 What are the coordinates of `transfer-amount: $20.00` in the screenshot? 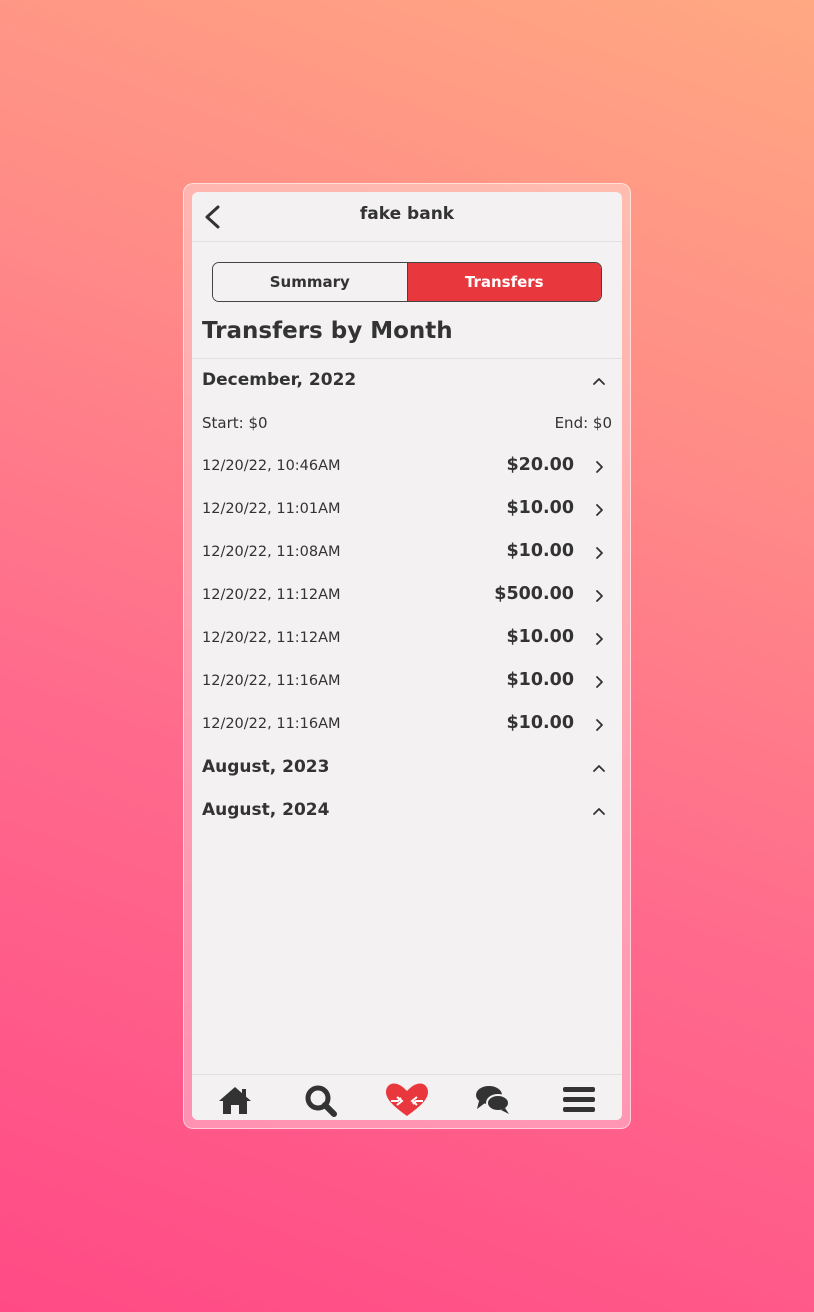 It's located at (540, 465).